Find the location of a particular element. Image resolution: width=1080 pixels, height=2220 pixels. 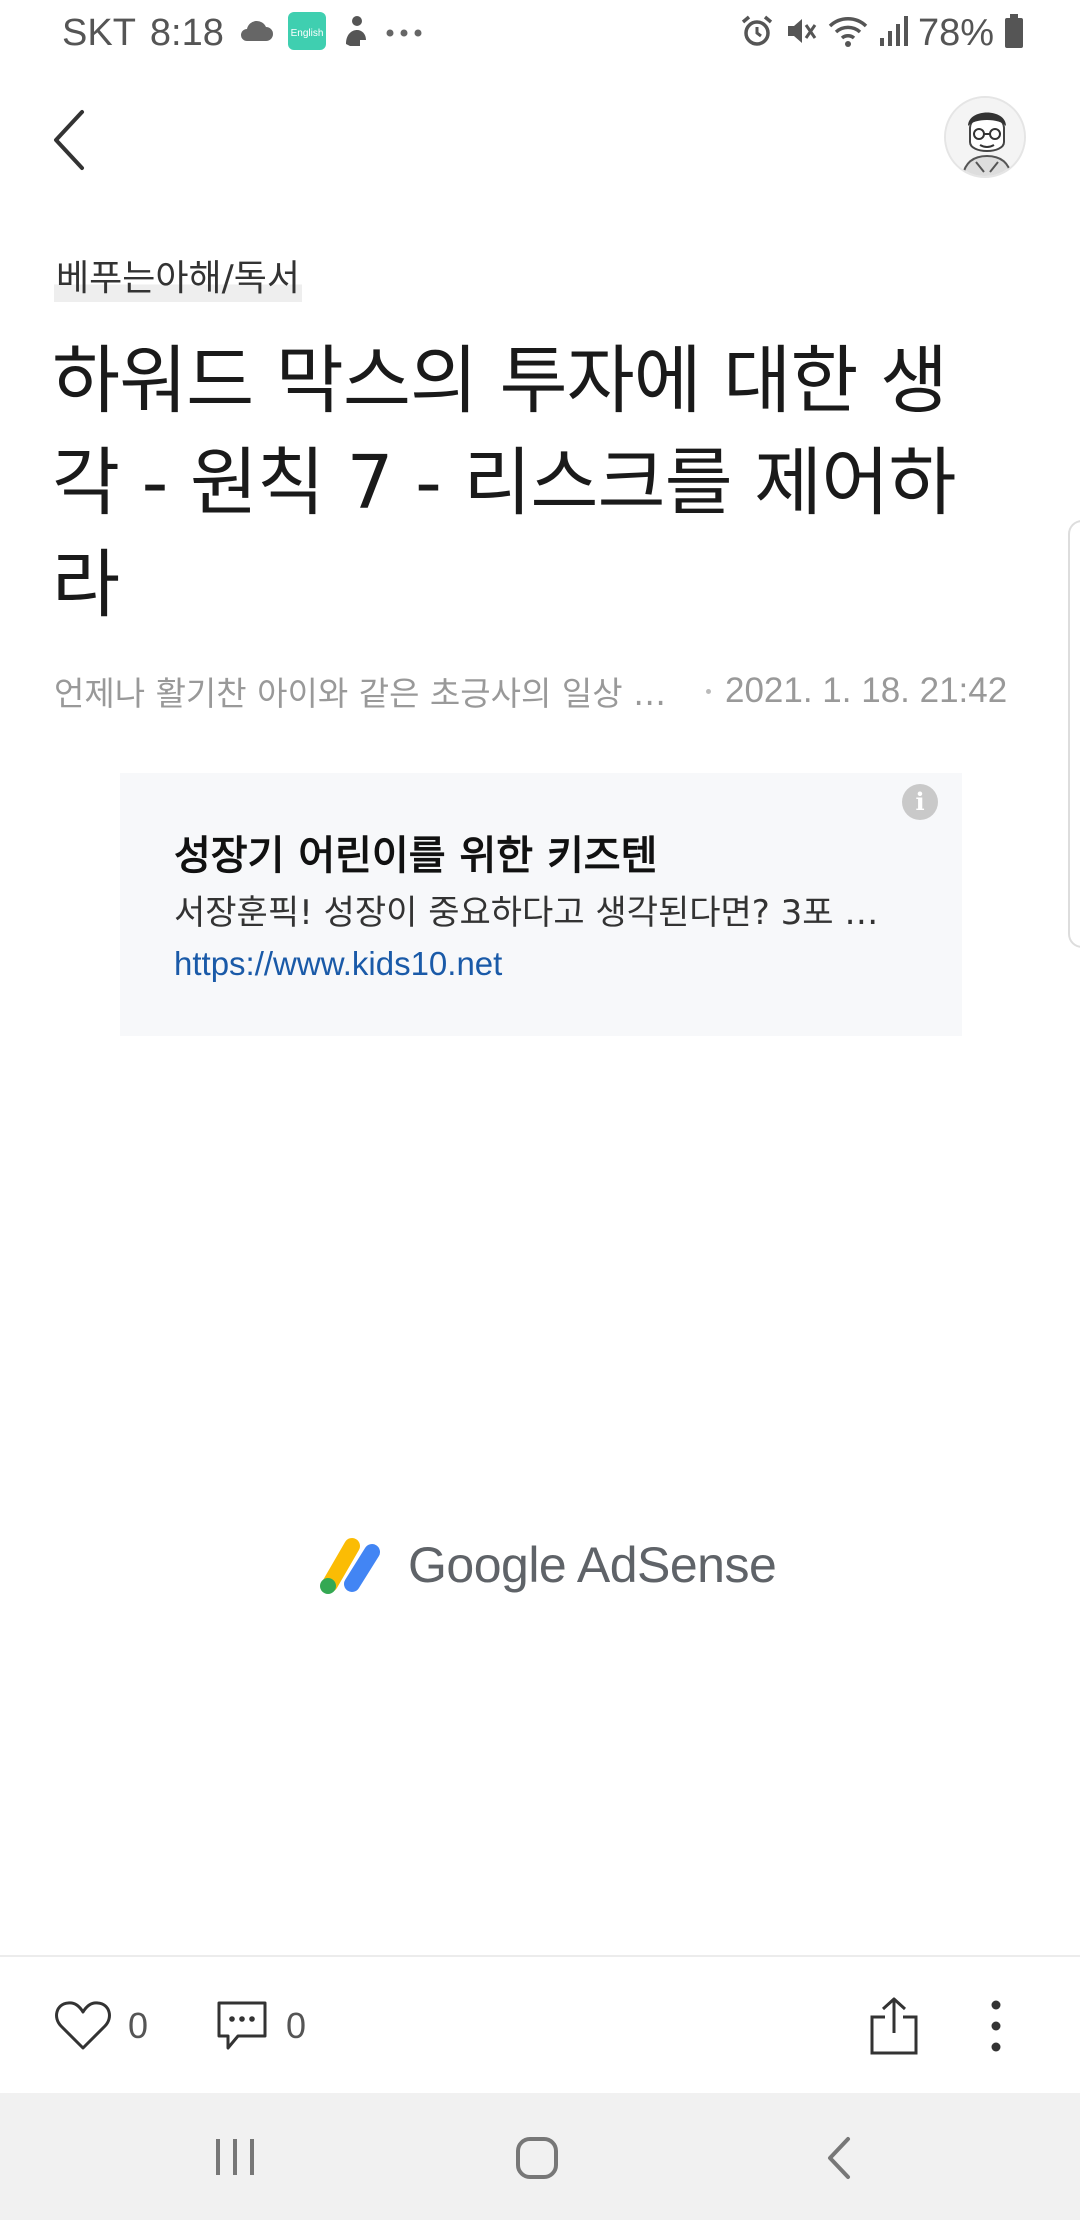

battery-icon is located at coordinates (1014, 33).